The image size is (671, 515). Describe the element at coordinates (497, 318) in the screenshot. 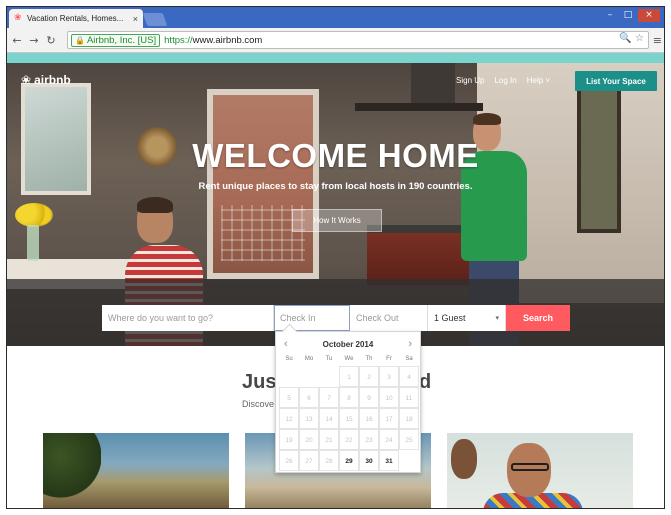

I see `caret-down-icon: ▾` at that location.